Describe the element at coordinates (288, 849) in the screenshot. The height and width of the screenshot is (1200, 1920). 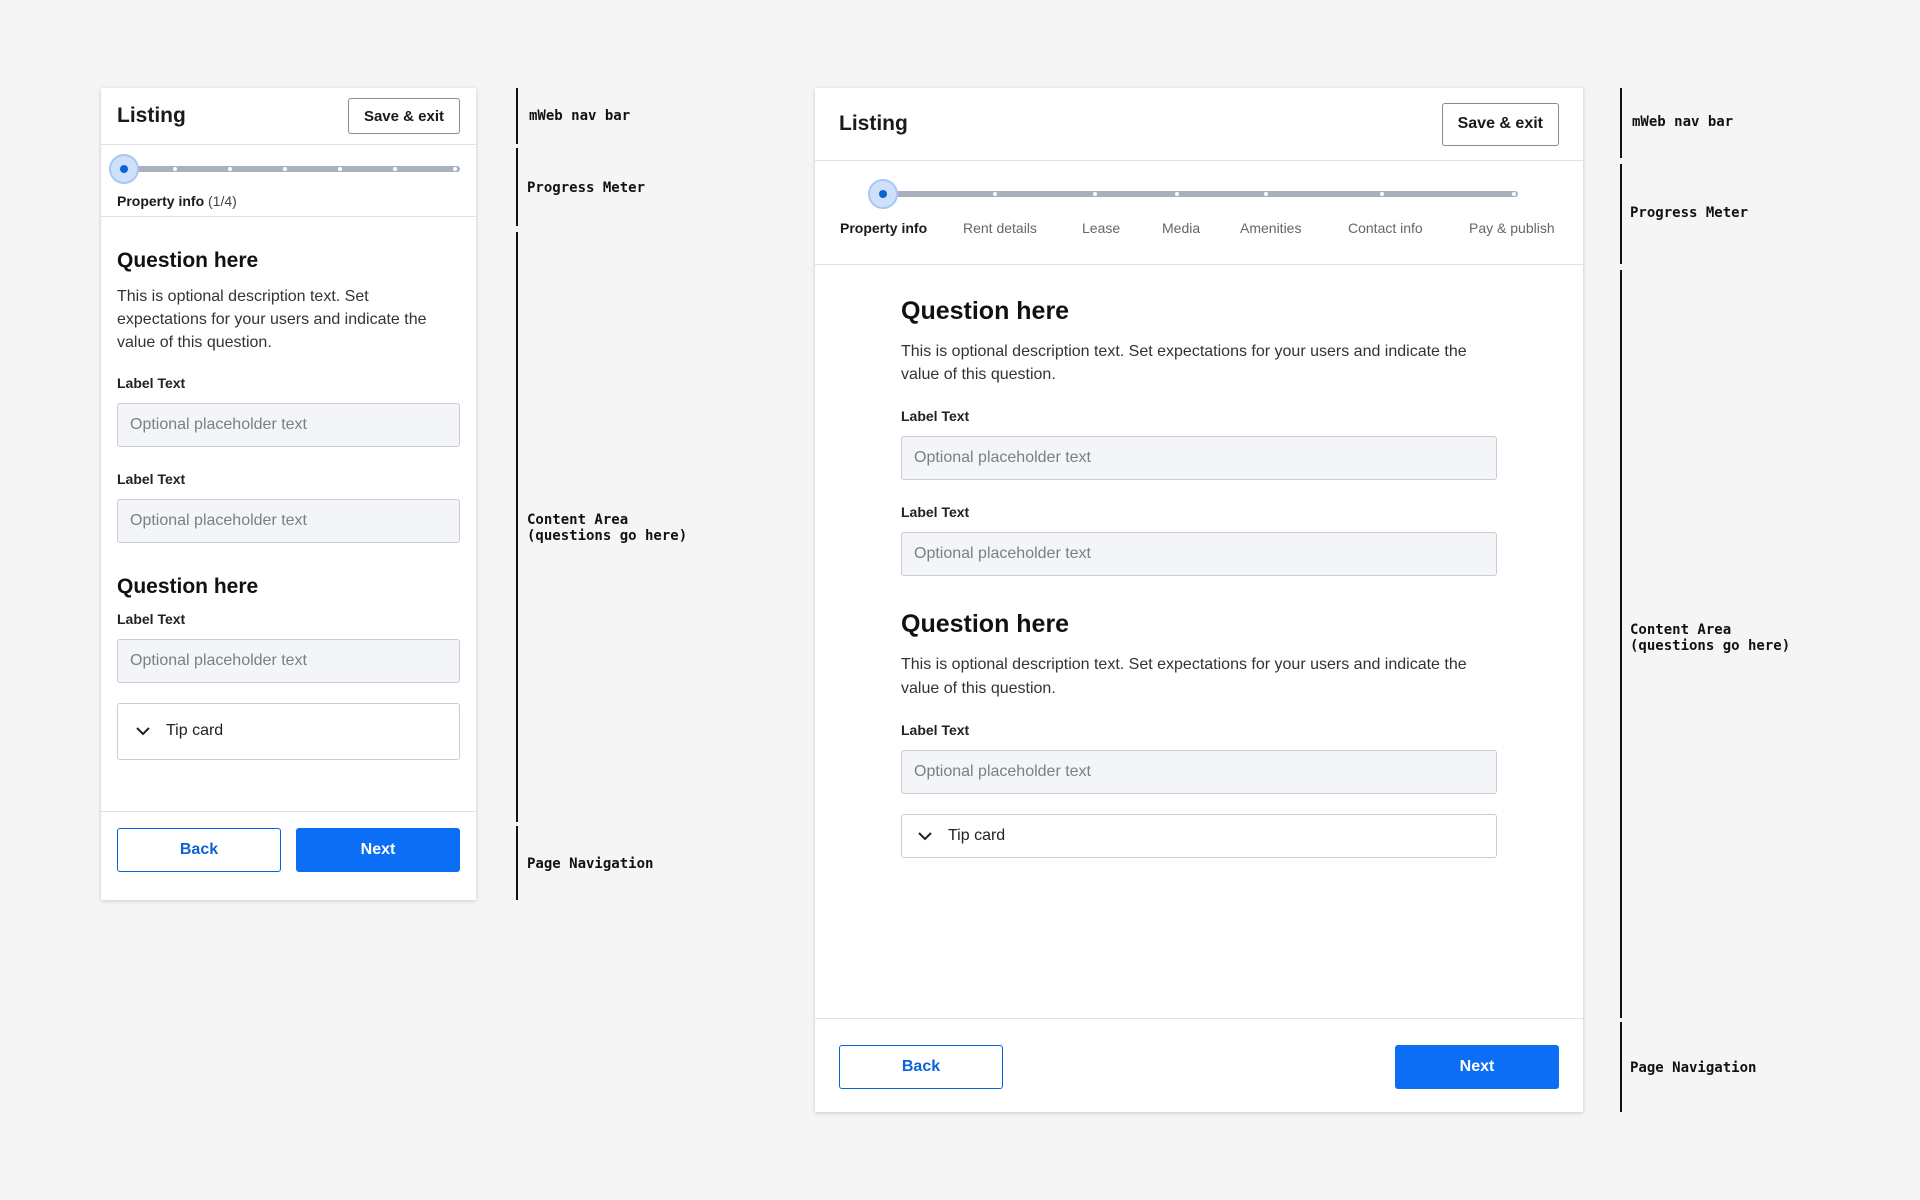
I see `mobile-page-navigation: Back Next` at that location.